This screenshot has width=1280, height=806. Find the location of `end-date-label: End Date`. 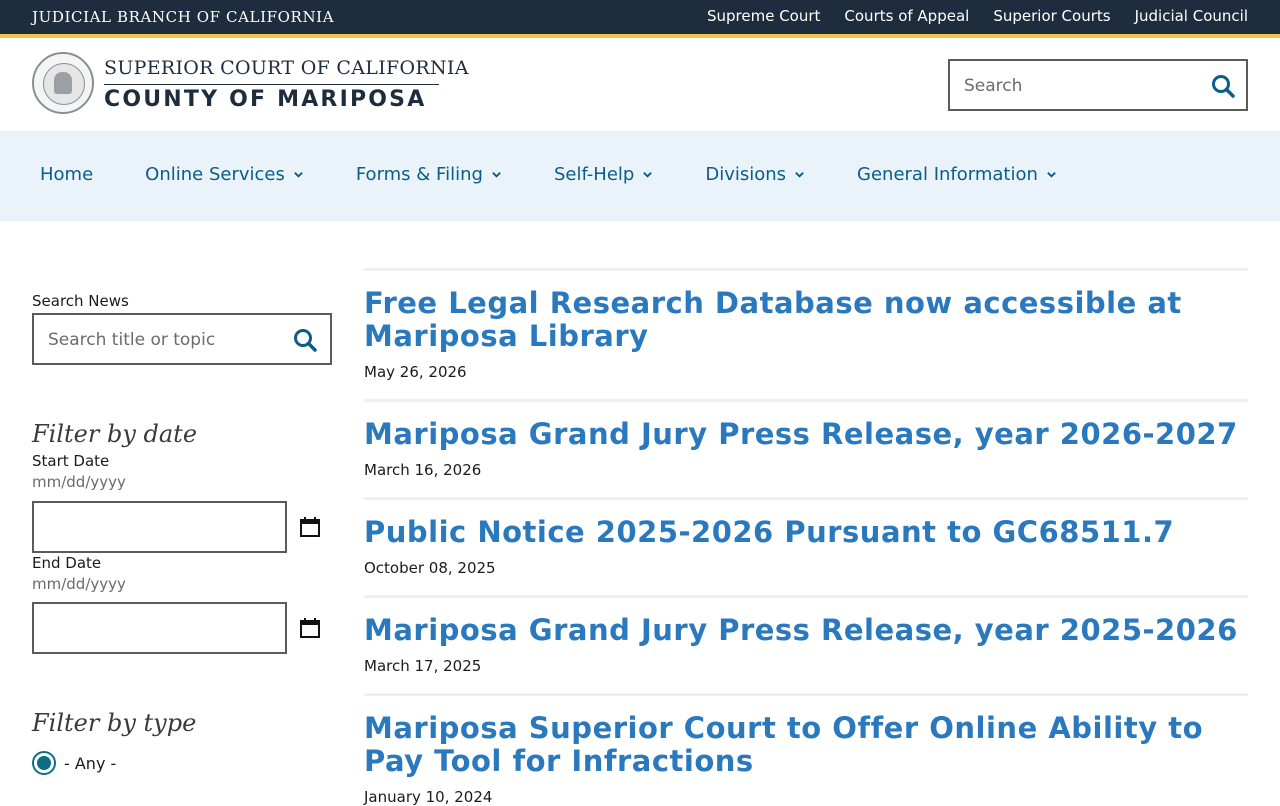

end-date-label: End Date is located at coordinates (67, 563).